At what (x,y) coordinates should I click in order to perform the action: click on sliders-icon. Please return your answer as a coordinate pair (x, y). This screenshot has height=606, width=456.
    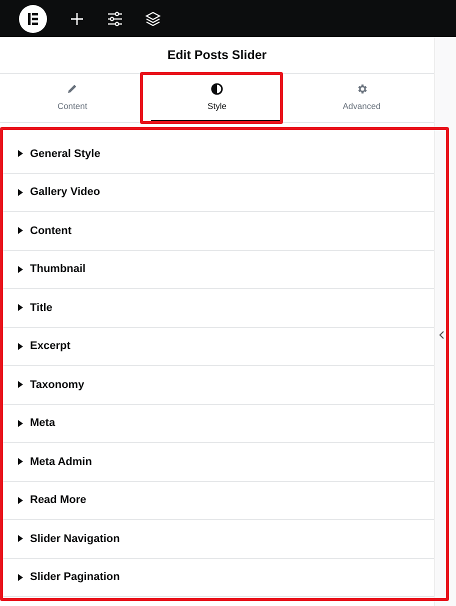
    Looking at the image, I should click on (115, 18).